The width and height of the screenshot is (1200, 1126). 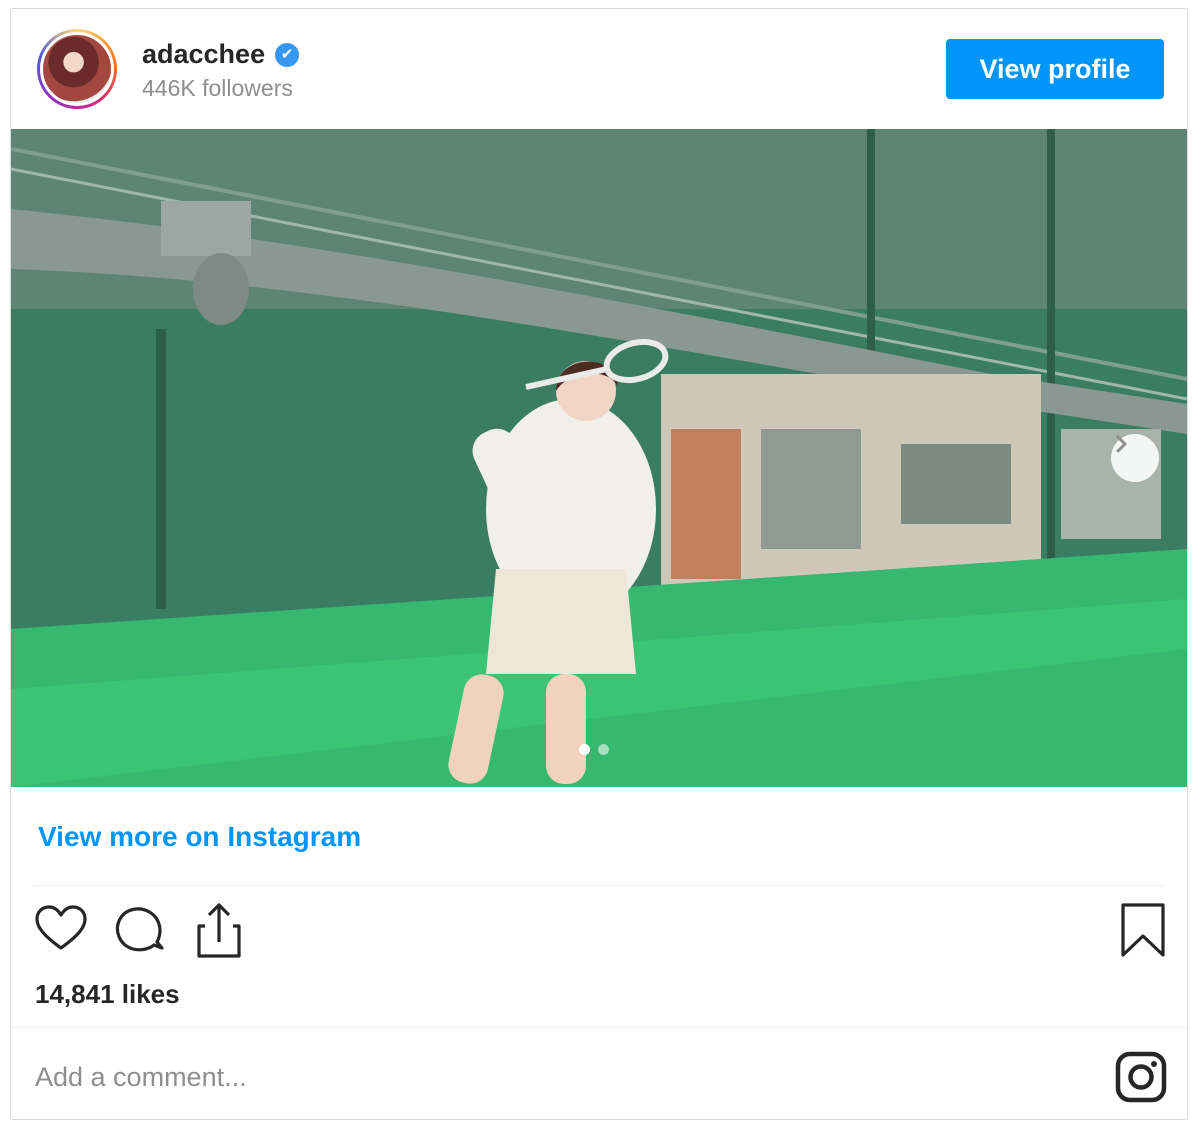 I want to click on username-row: adacchee ✔, so click(x=221, y=54).